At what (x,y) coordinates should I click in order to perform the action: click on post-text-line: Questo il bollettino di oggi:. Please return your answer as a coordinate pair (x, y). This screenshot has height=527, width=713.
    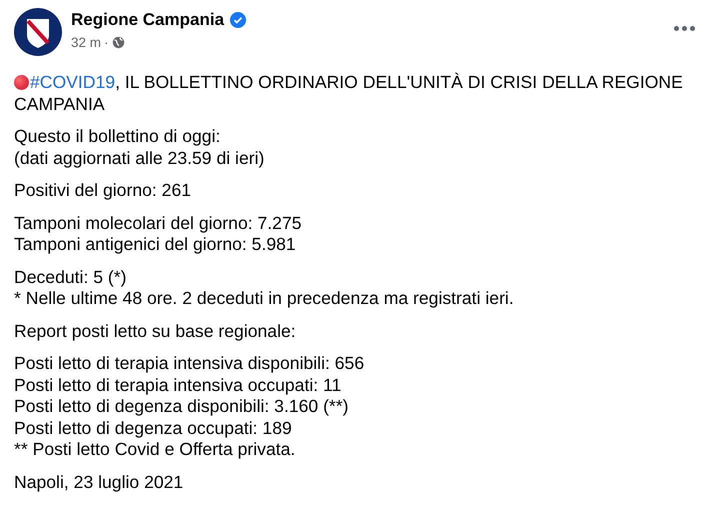
    Looking at the image, I should click on (118, 137).